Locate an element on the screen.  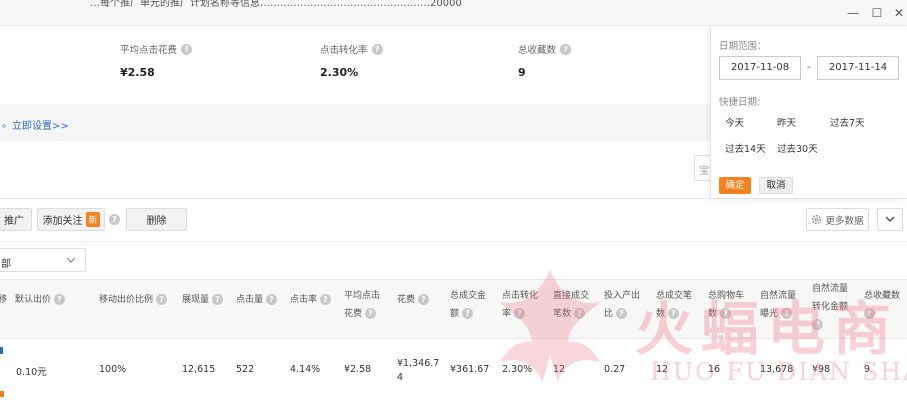
setup-bar: 。 立即设置>> is located at coordinates (355, 122).